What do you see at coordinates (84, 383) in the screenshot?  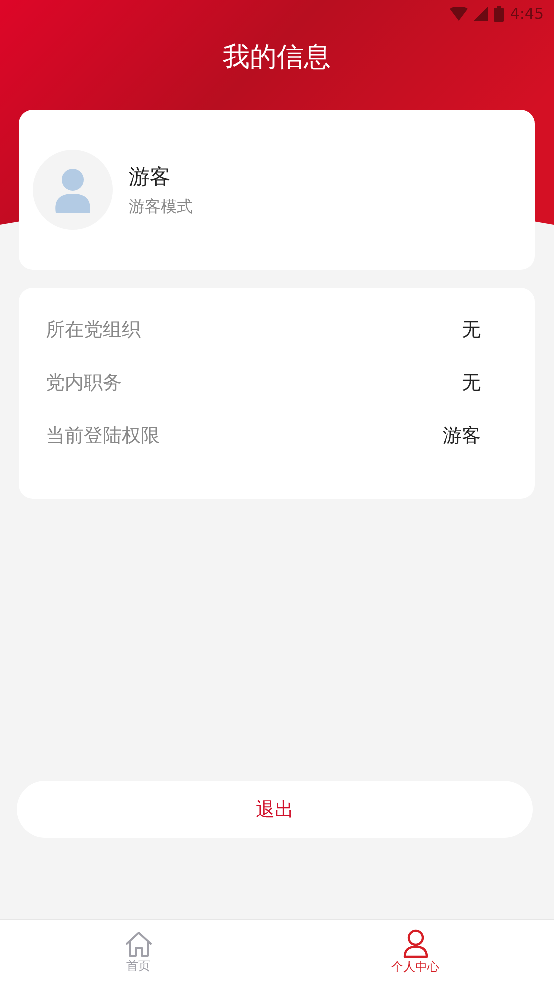 I see `info-label: 党内职务` at bounding box center [84, 383].